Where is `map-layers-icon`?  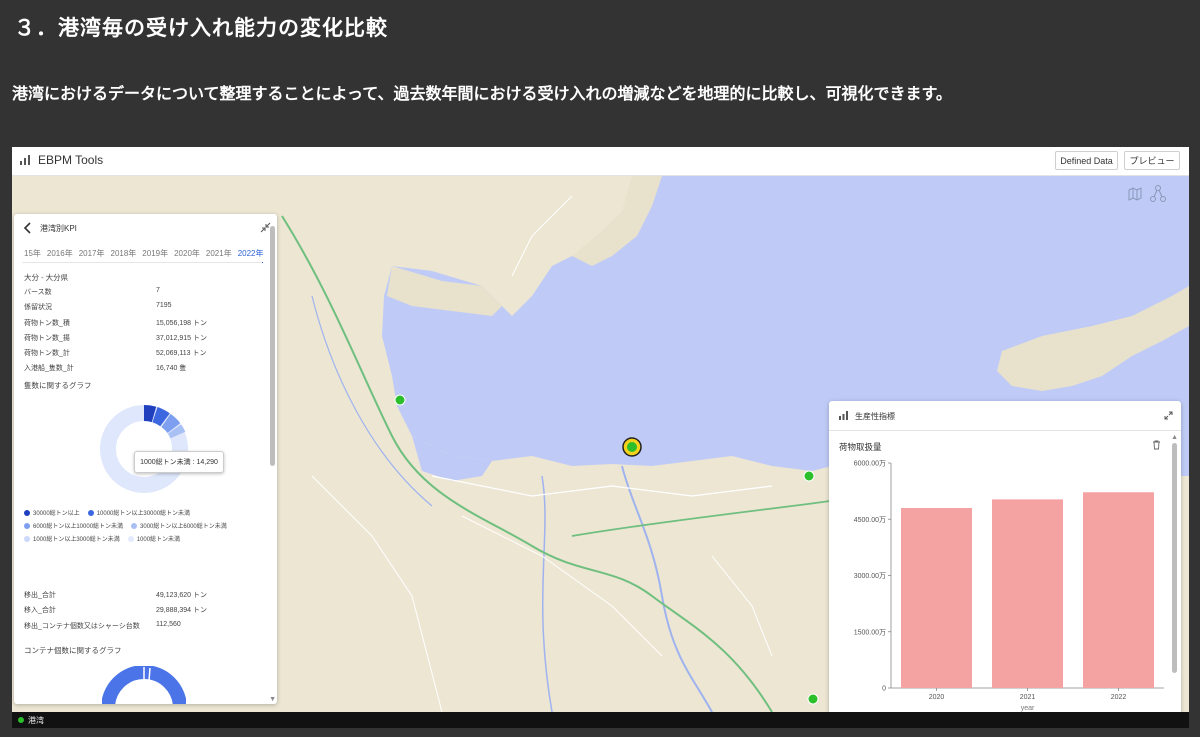
map-layers-icon is located at coordinates (1135, 194).